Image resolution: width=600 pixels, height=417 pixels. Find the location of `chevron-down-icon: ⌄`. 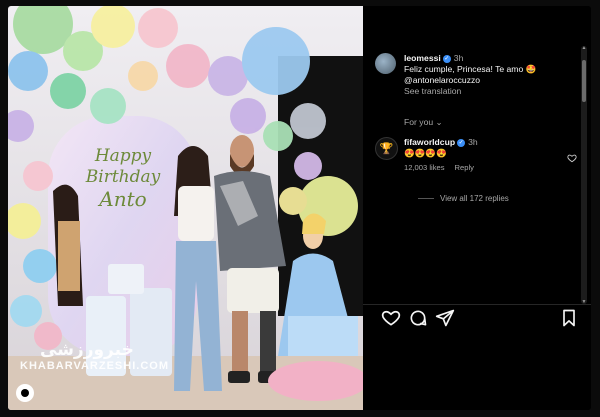

chevron-down-icon: ⌄ is located at coordinates (439, 122).